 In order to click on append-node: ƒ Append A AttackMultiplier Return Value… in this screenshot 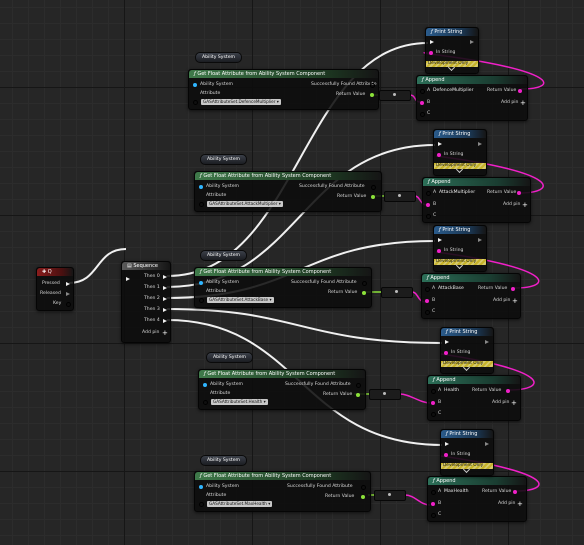, I will do `click(476, 200)`.